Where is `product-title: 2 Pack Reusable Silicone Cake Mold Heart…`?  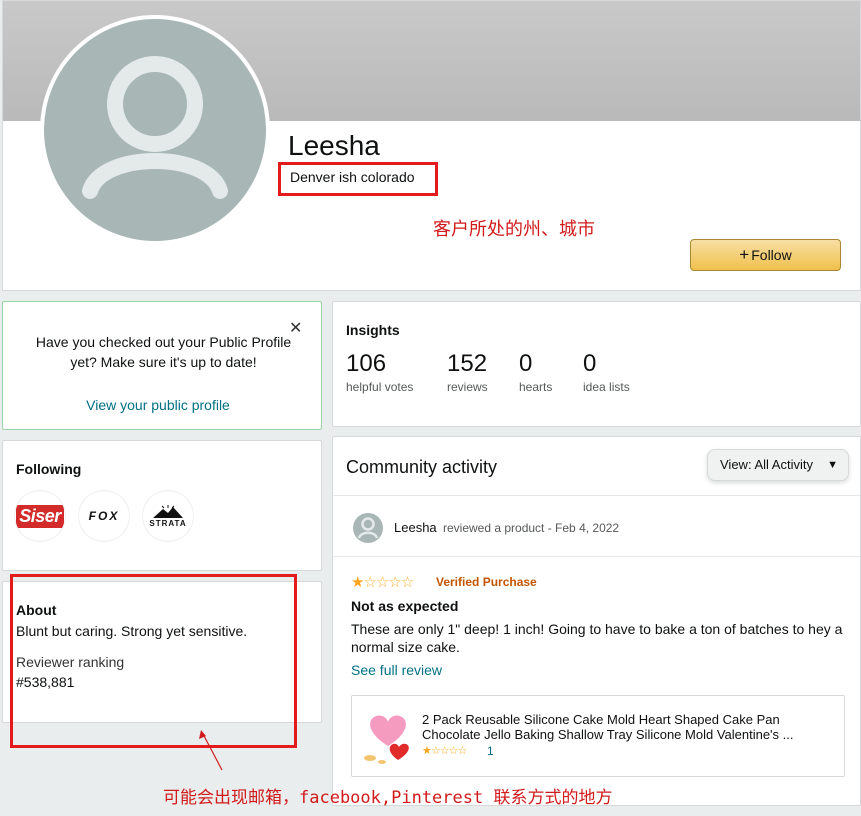
product-title: 2 Pack Reusable Silicone Cake Mold Heart… is located at coordinates (628, 727).